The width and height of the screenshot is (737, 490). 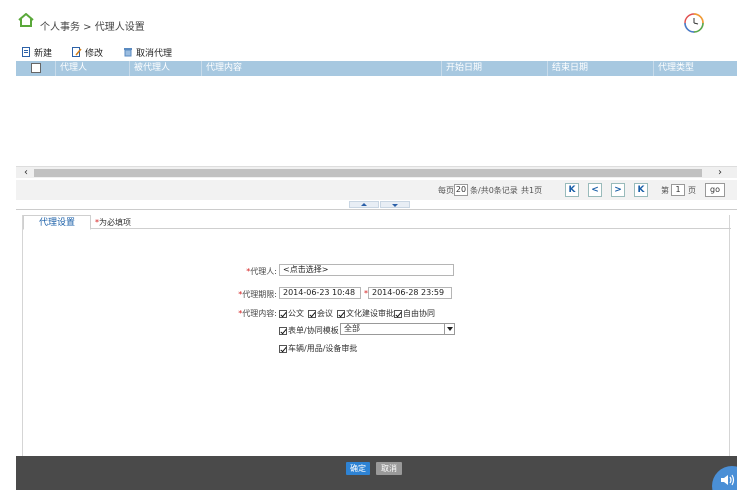 What do you see at coordinates (259, 294) in the screenshot?
I see `period-label-text: 代理期限:` at bounding box center [259, 294].